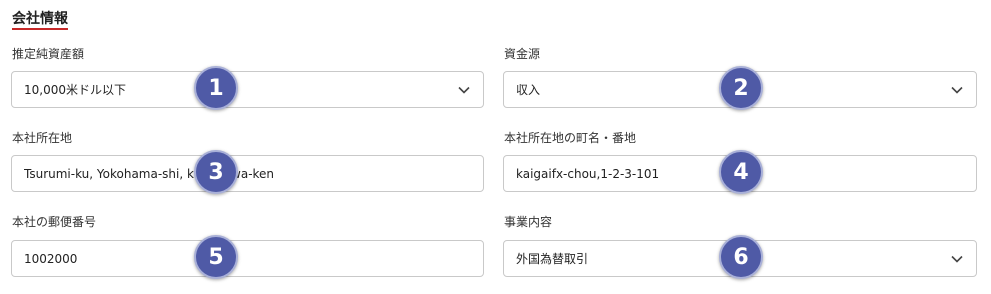 The image size is (991, 294). Describe the element at coordinates (741, 172) in the screenshot. I see `step-badge-4: 4` at that location.